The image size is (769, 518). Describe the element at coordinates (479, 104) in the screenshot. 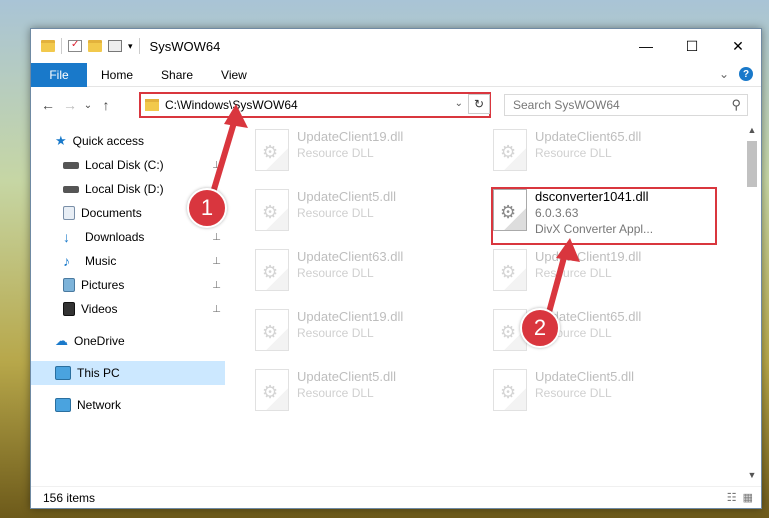

I see `refresh-button: ↻` at that location.